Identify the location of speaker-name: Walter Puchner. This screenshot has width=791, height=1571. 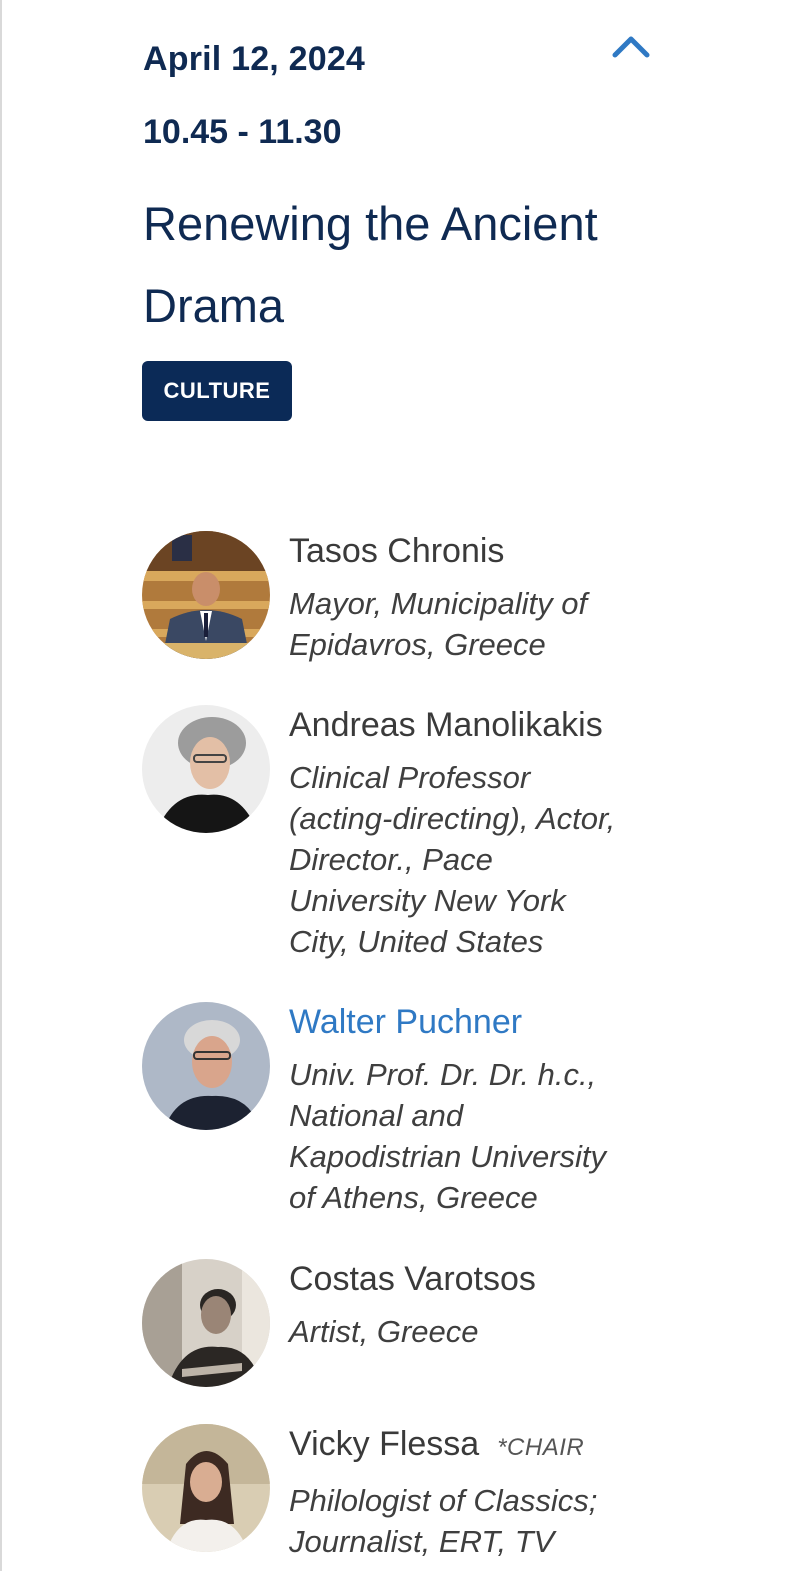
(474, 1022).